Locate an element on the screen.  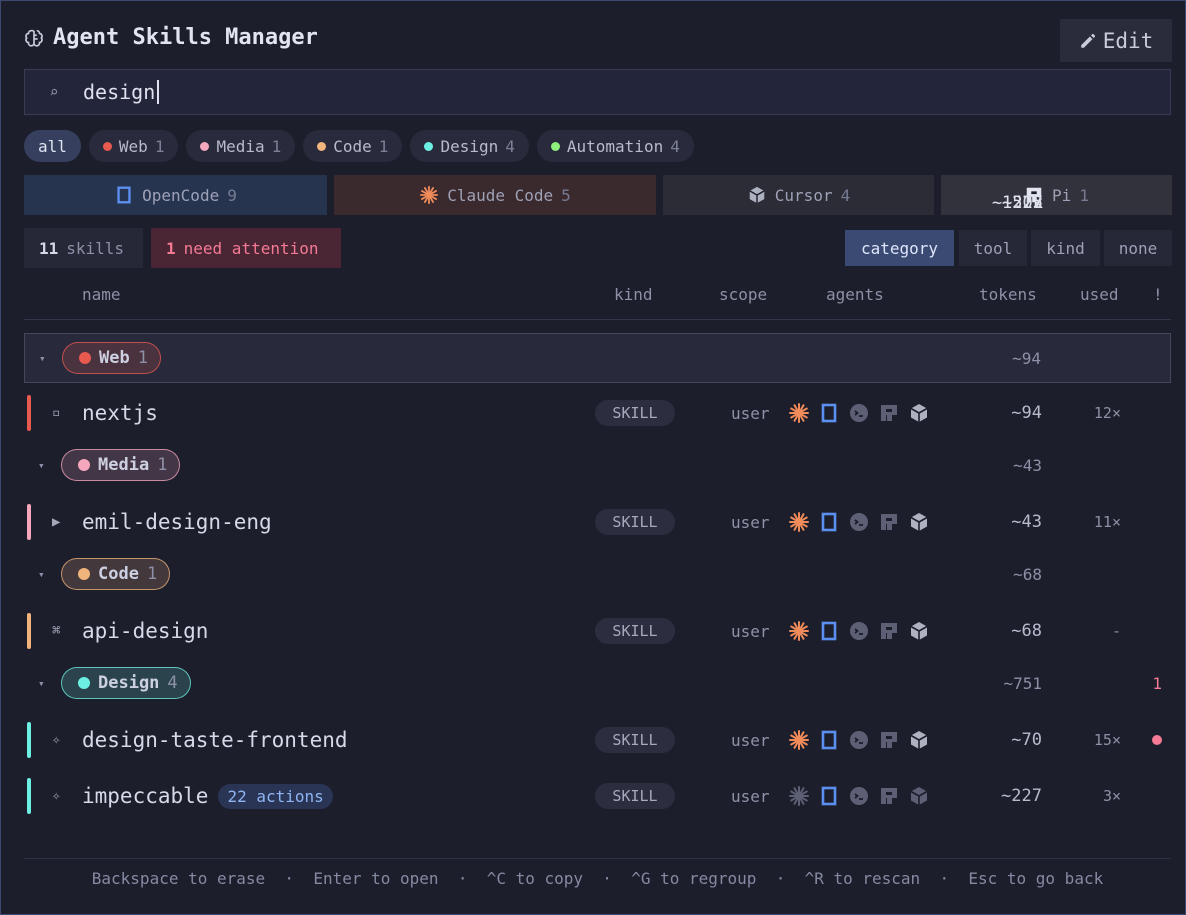
filter-chip-design: Design 4 is located at coordinates (469, 146).